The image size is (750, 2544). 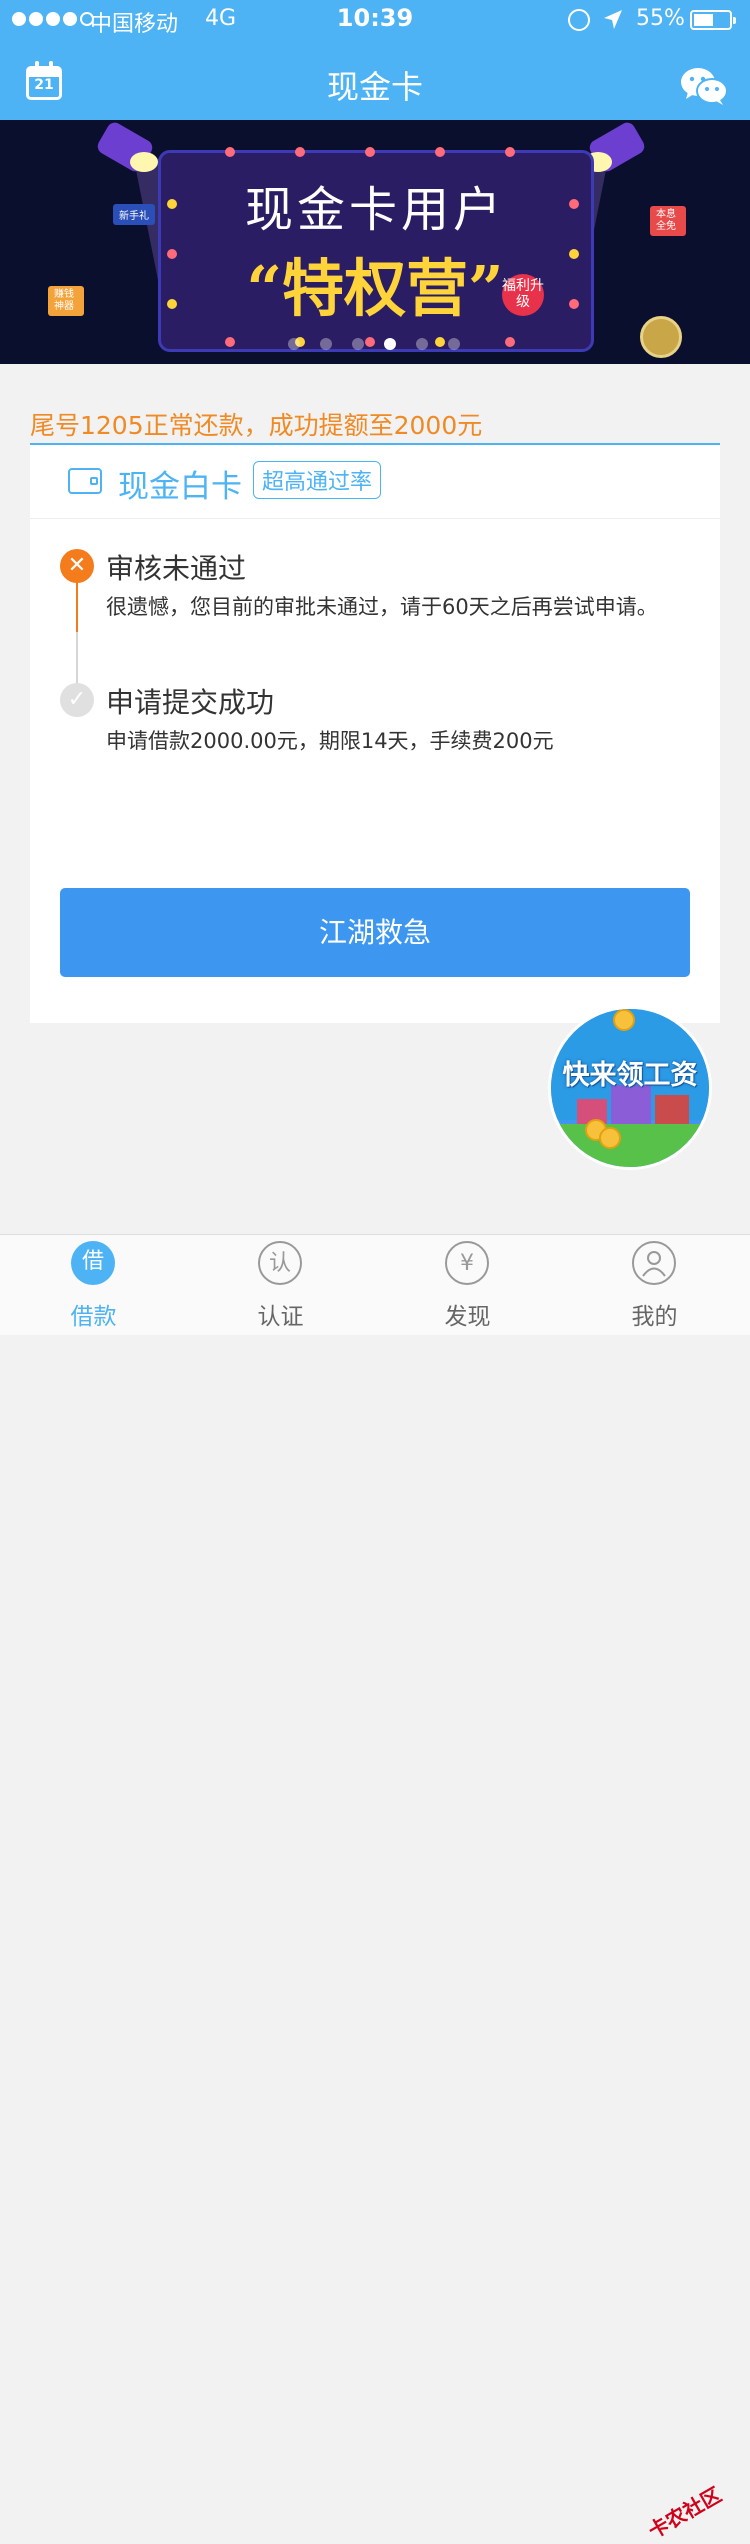 I want to click on promo-text: 快来领工资, so click(x=630, y=1075).